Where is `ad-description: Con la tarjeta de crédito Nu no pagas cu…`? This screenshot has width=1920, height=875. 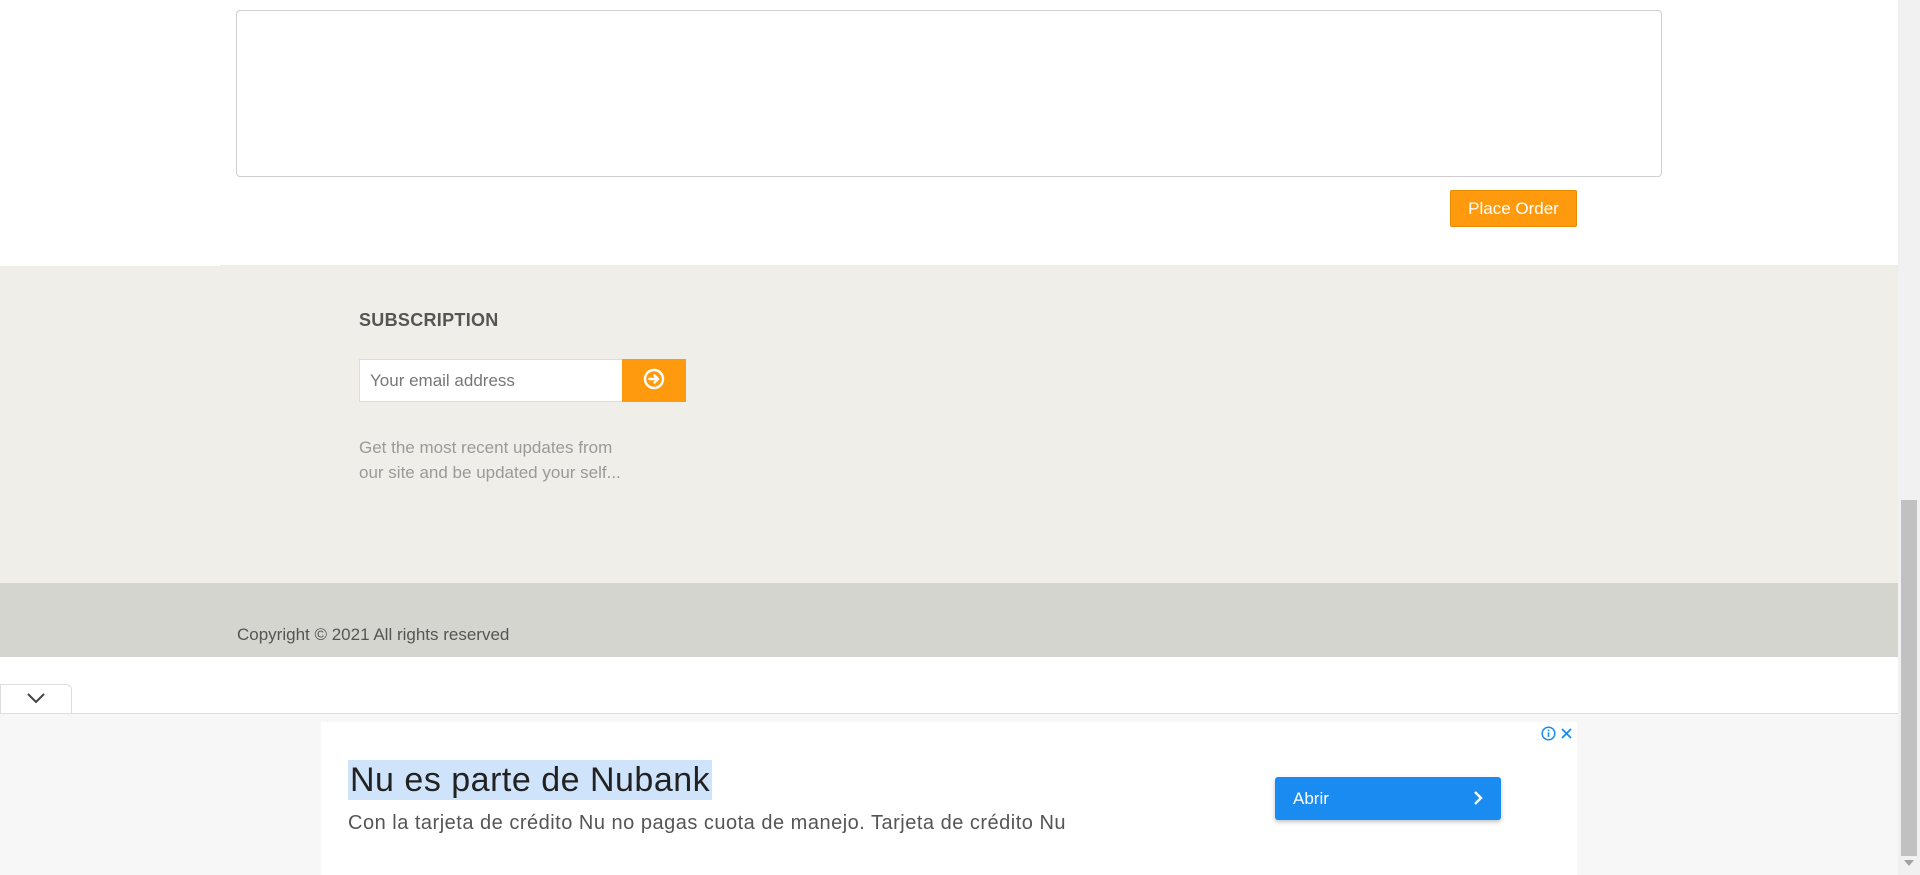 ad-description: Con la tarjeta de crédito Nu no pagas cu… is located at coordinates (707, 823).